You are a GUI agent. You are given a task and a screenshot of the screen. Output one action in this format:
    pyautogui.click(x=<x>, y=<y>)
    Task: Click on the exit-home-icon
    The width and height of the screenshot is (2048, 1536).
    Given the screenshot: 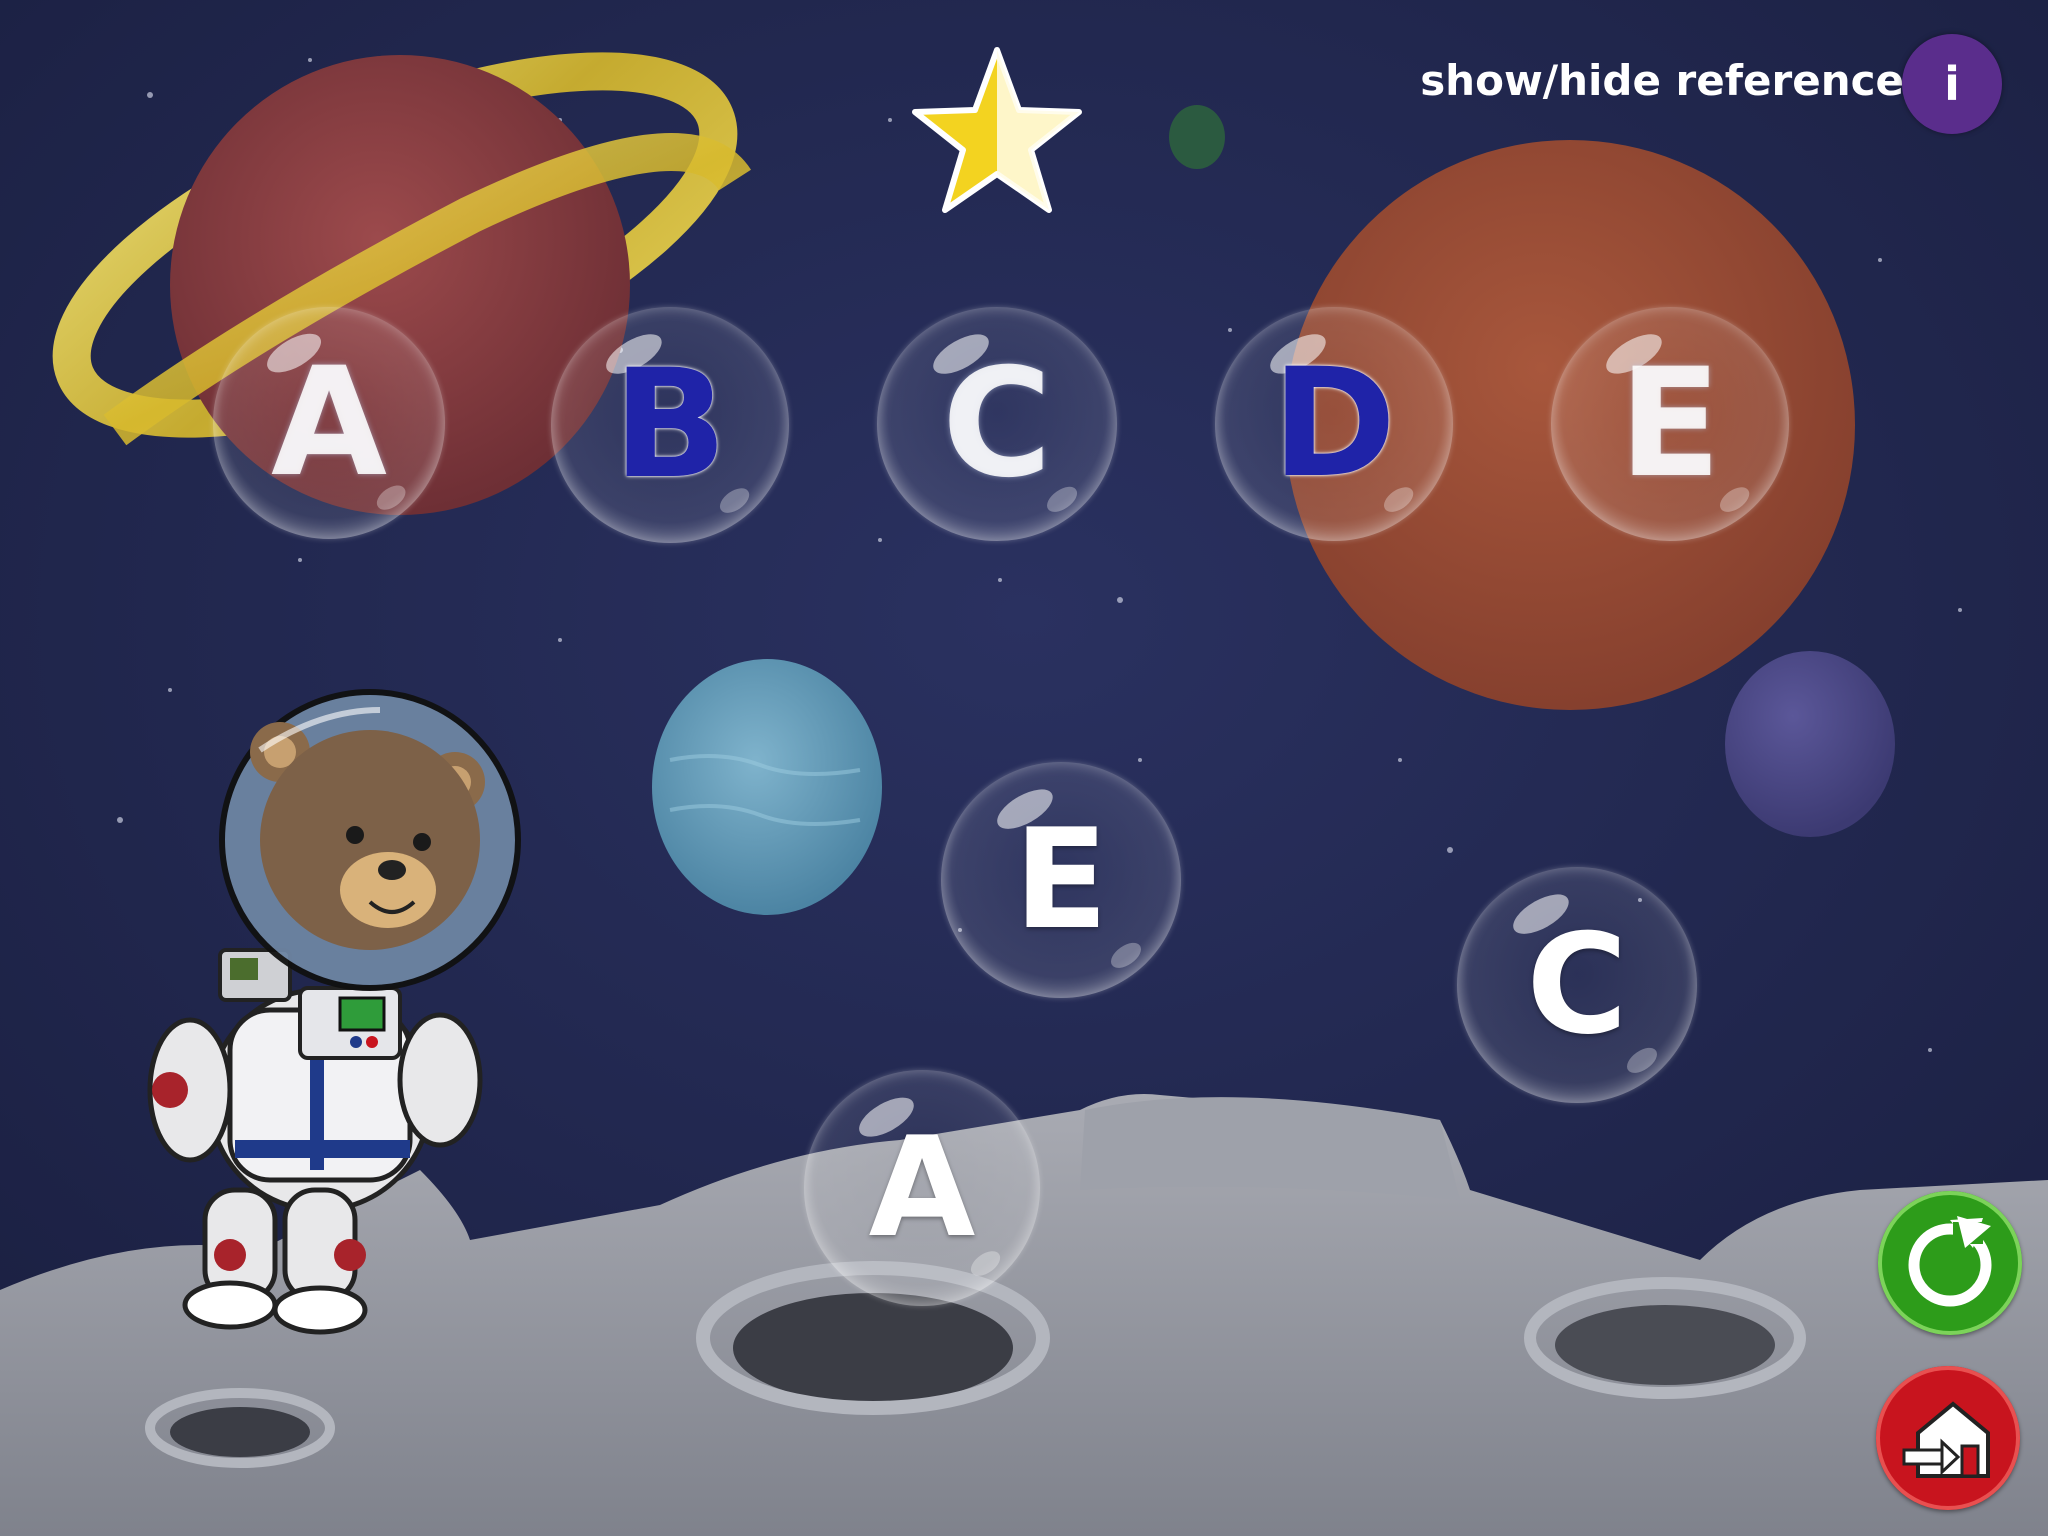 What is the action you would take?
    pyautogui.click(x=1946, y=1439)
    